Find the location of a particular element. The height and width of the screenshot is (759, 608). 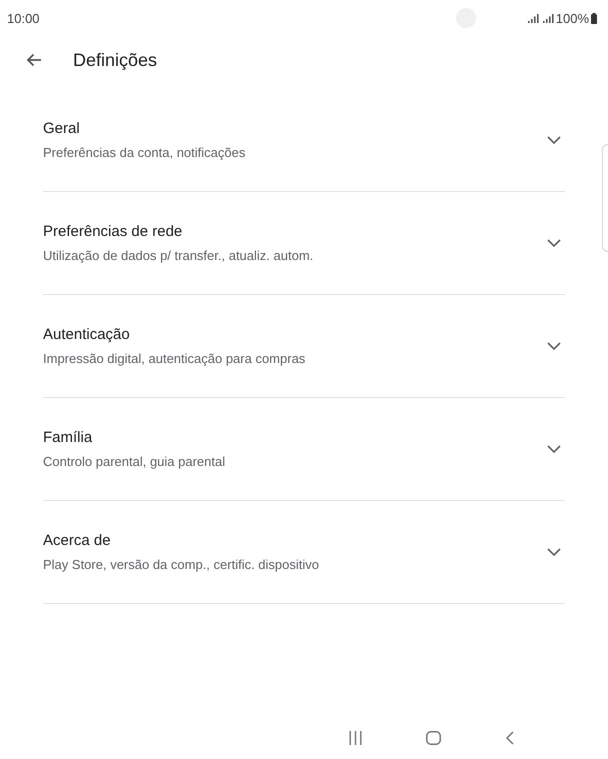

settings-section: Família Controlo parental, guia parental is located at coordinates (304, 449).